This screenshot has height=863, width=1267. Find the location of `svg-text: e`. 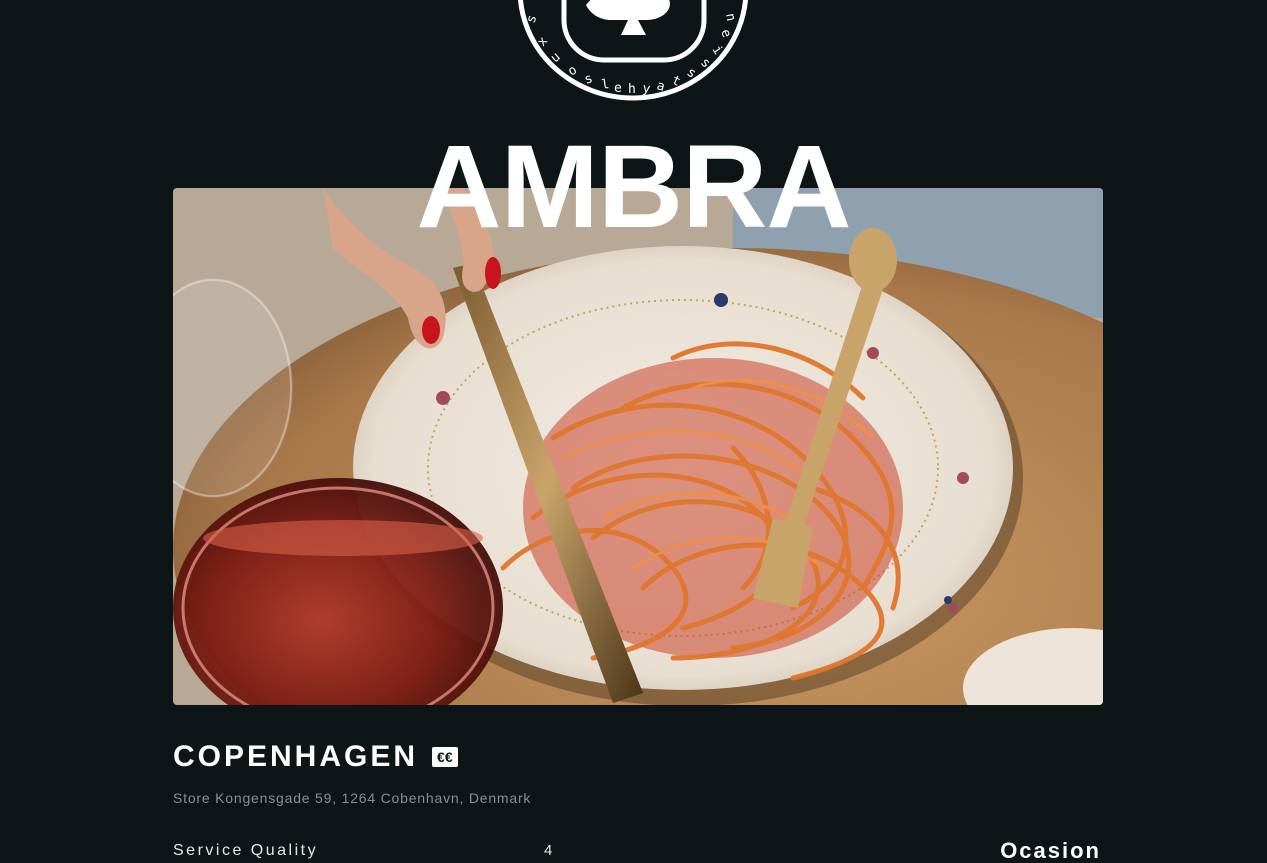

svg-text: e is located at coordinates (618, 88).